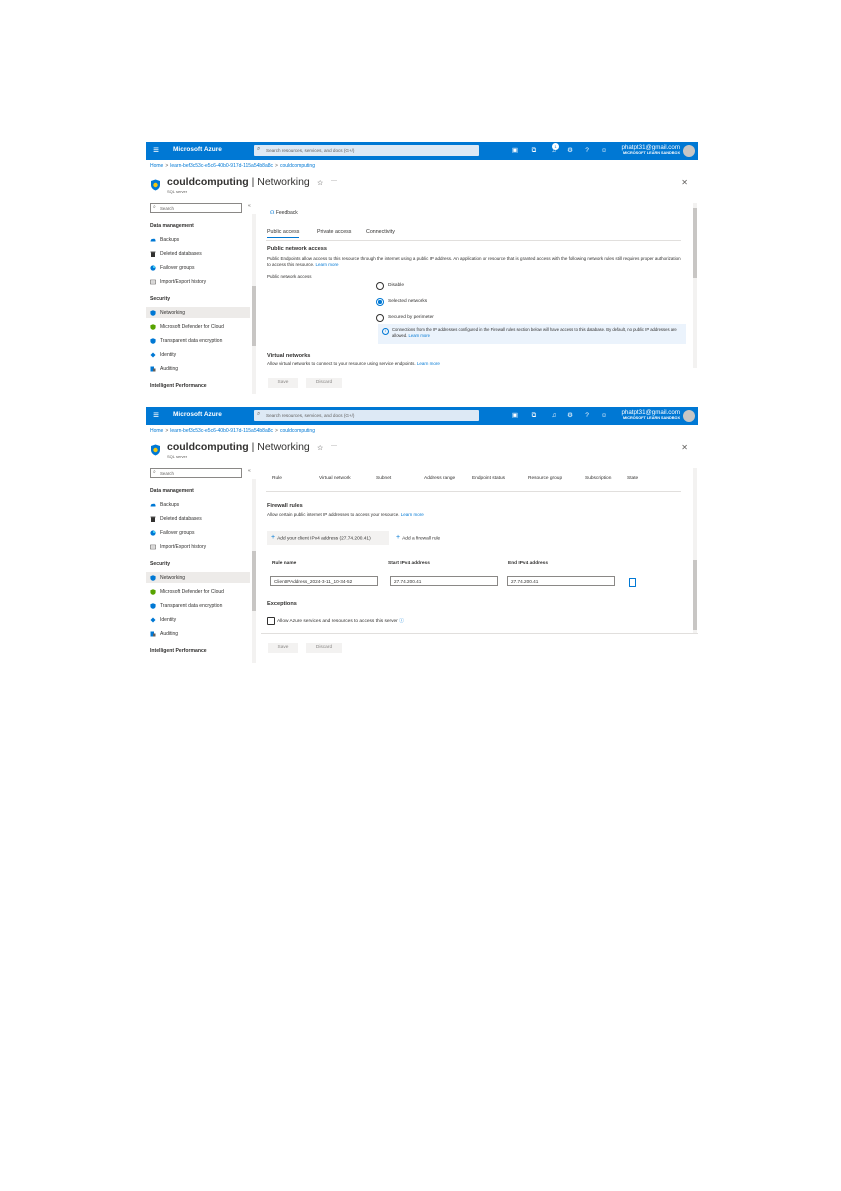 This screenshot has height=1191, width=841. Describe the element at coordinates (155, 185) in the screenshot. I see `sql-server-shield-icon` at that location.